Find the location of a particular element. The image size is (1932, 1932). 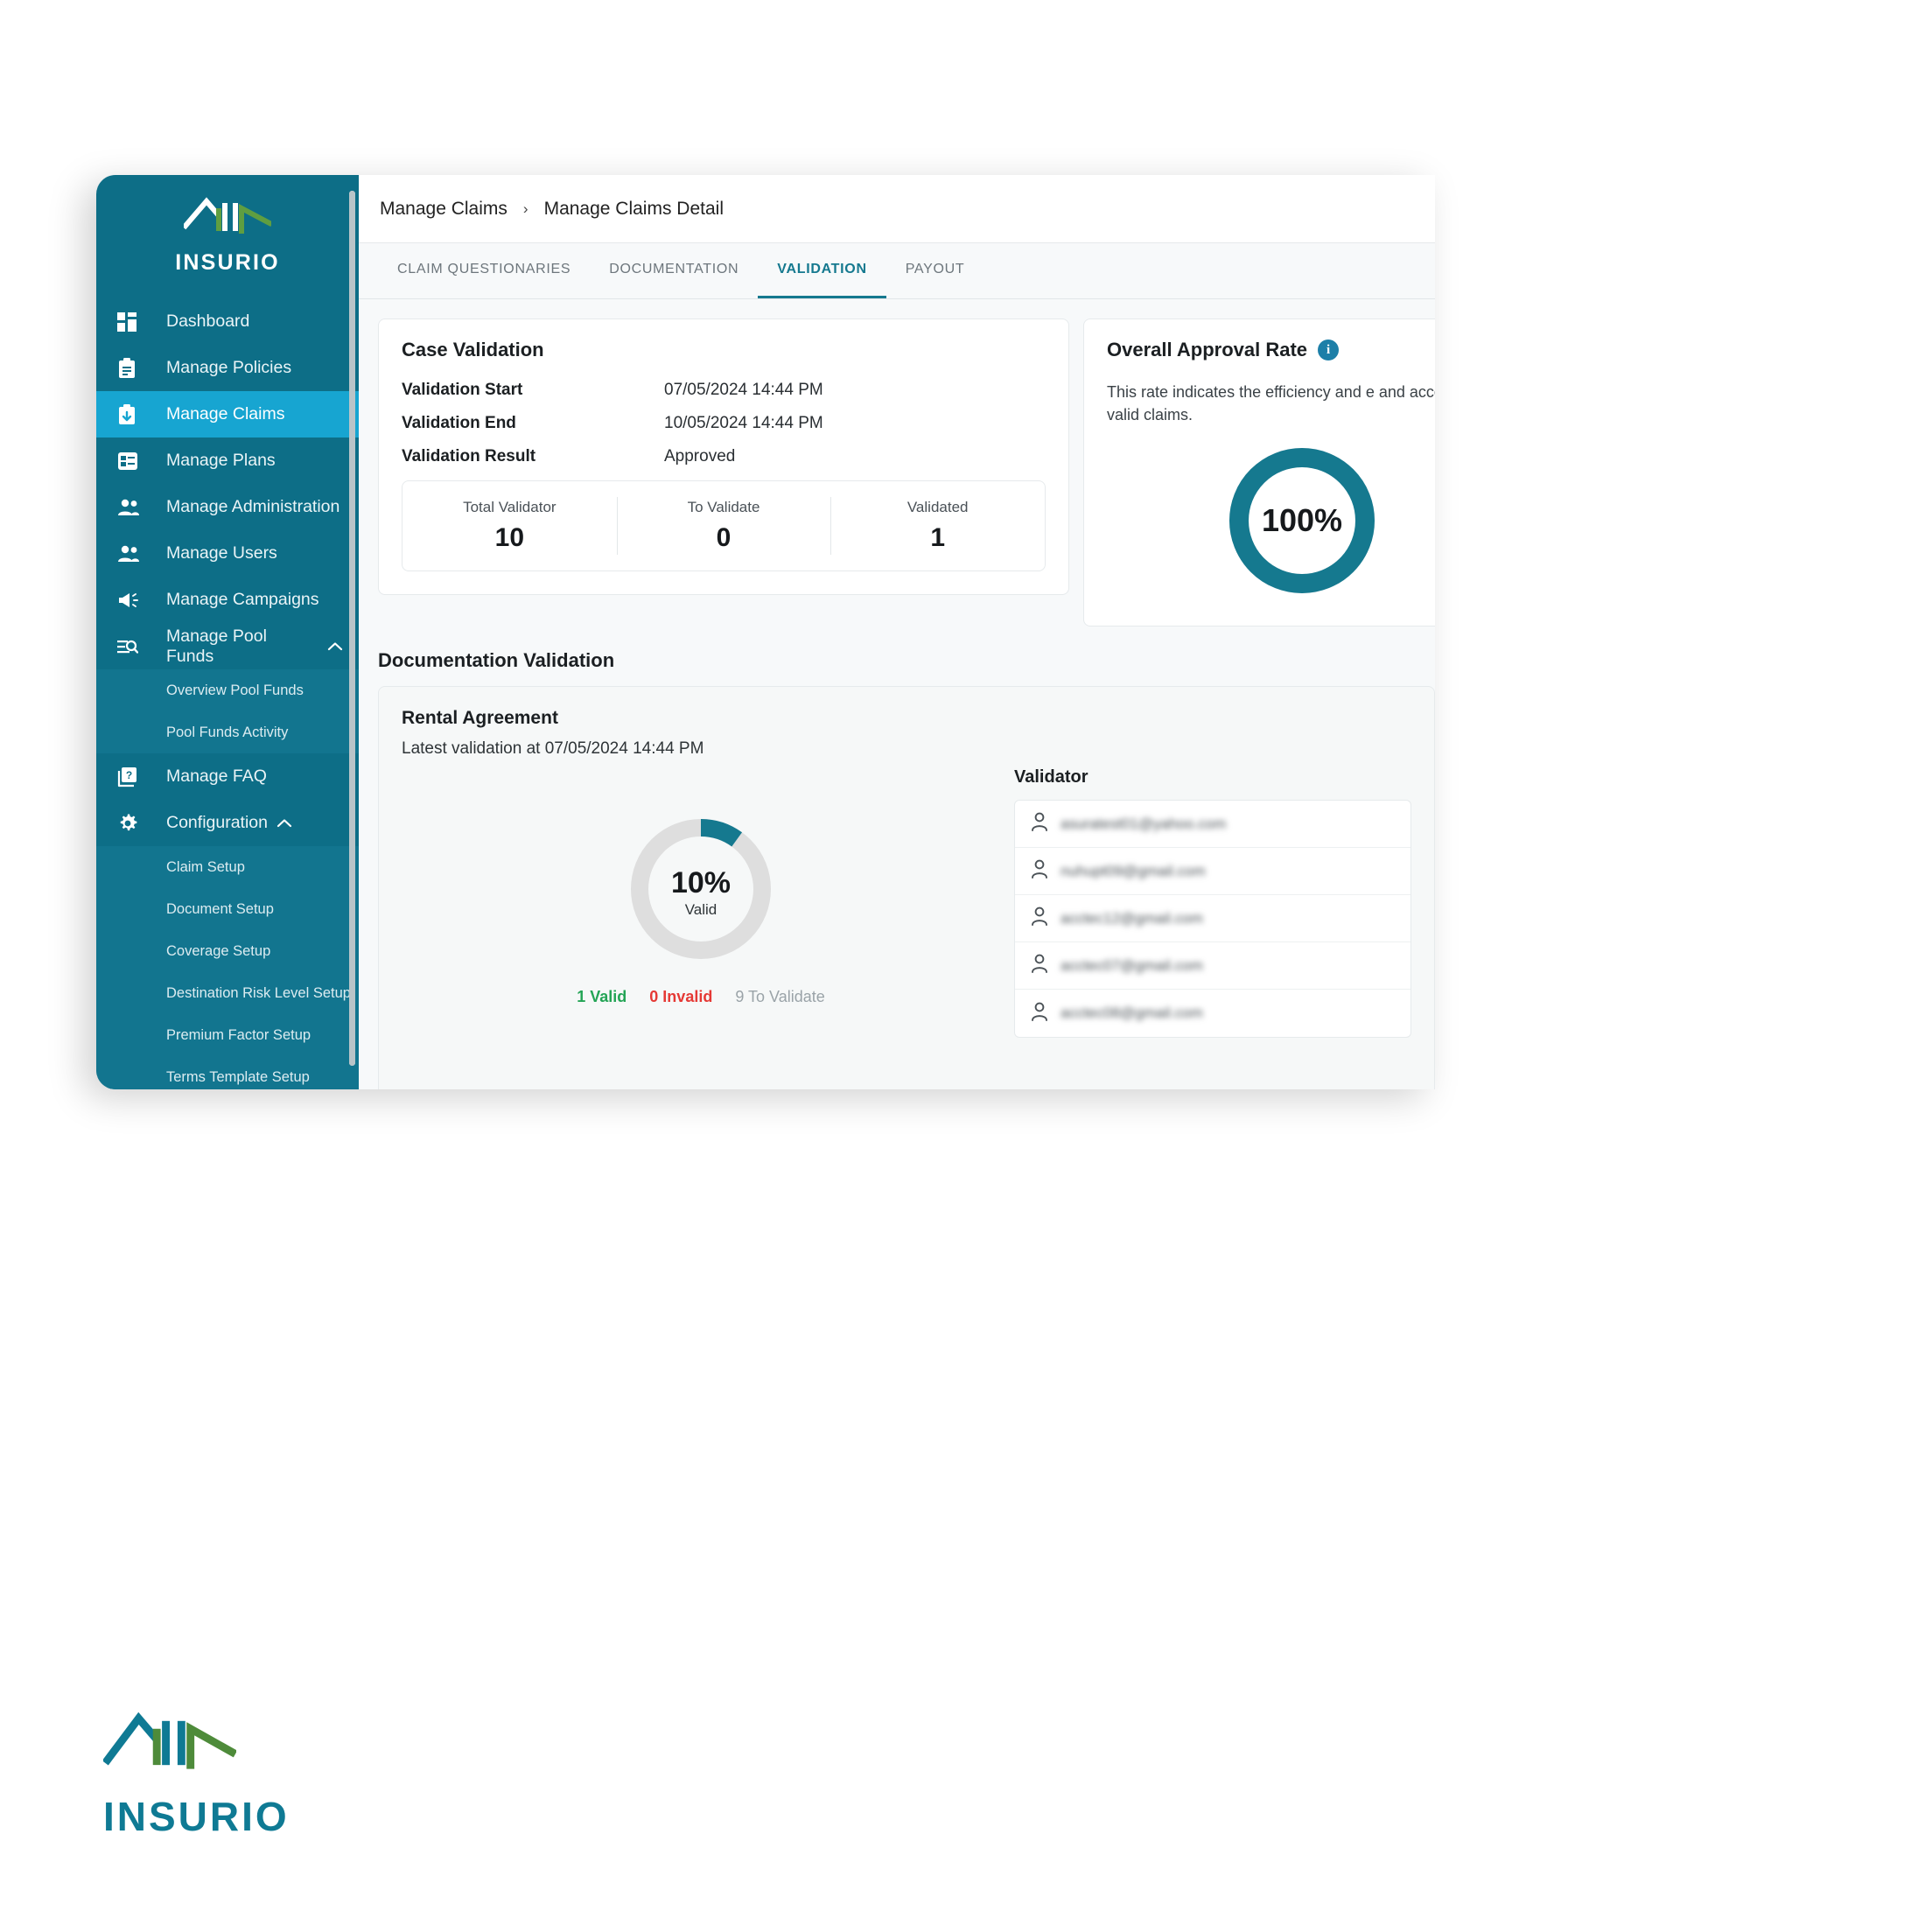

info-icon: i is located at coordinates (1329, 350).